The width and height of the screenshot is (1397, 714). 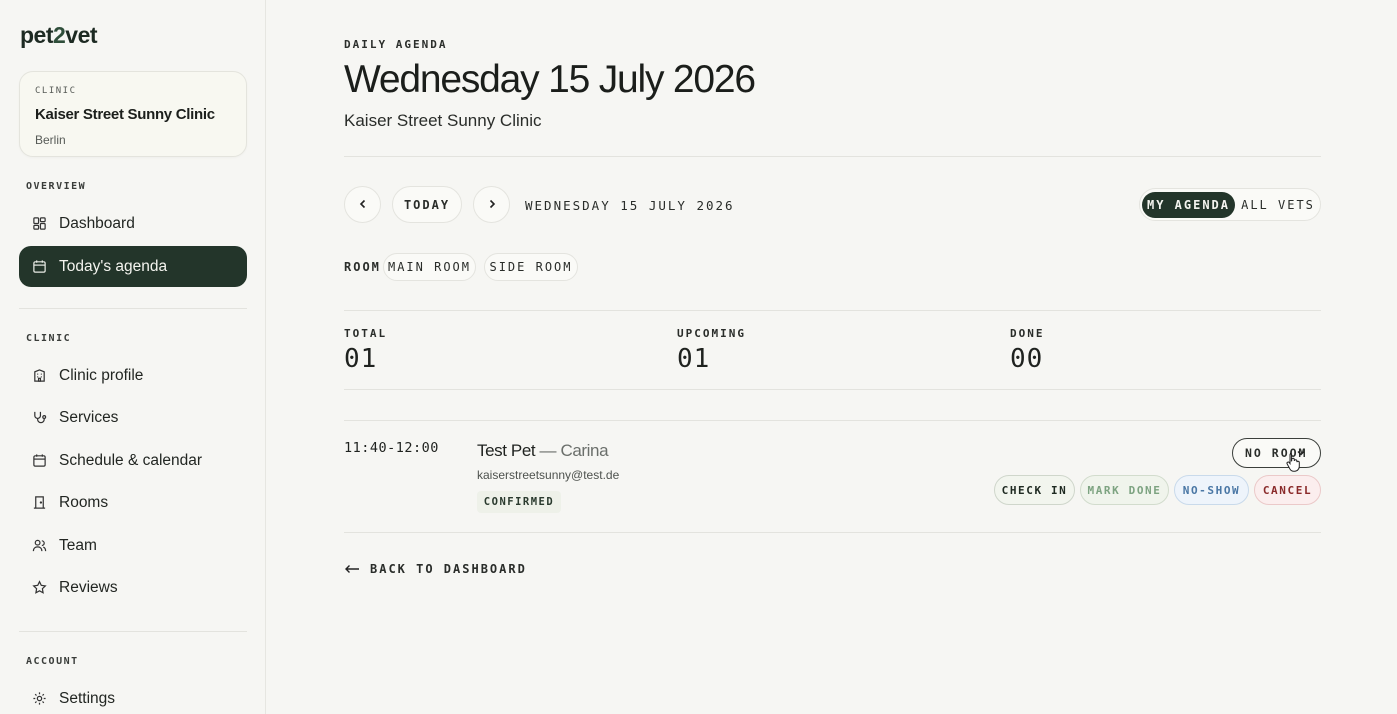 I want to click on stats-top-divider, so click(x=832, y=310).